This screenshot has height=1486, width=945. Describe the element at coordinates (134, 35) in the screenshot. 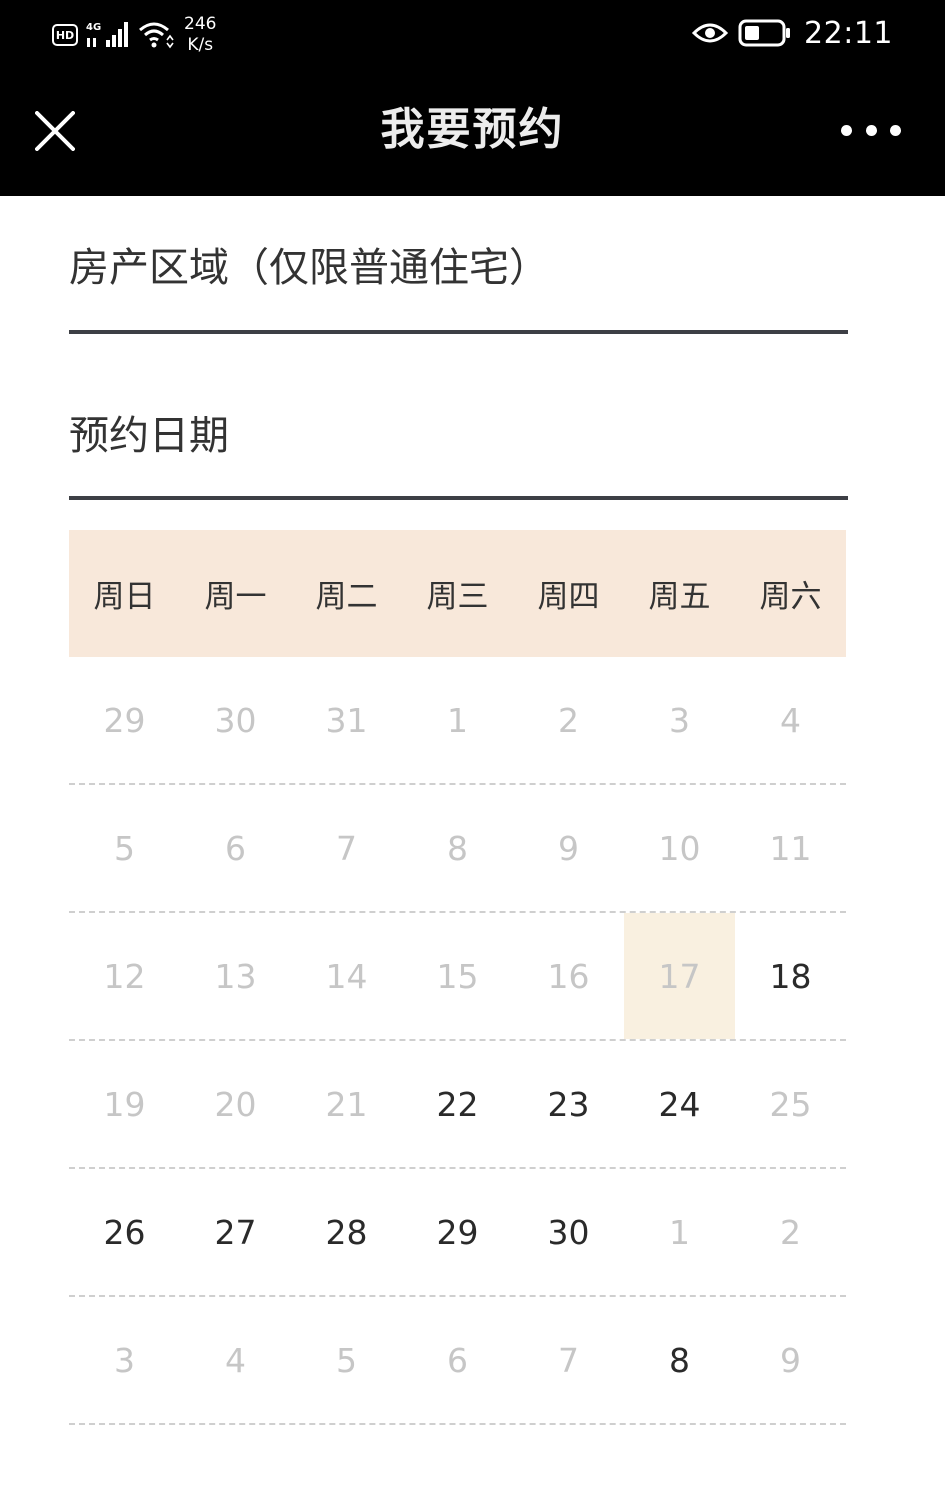

I see `status-left-group: HD 4G 246 K/s` at that location.